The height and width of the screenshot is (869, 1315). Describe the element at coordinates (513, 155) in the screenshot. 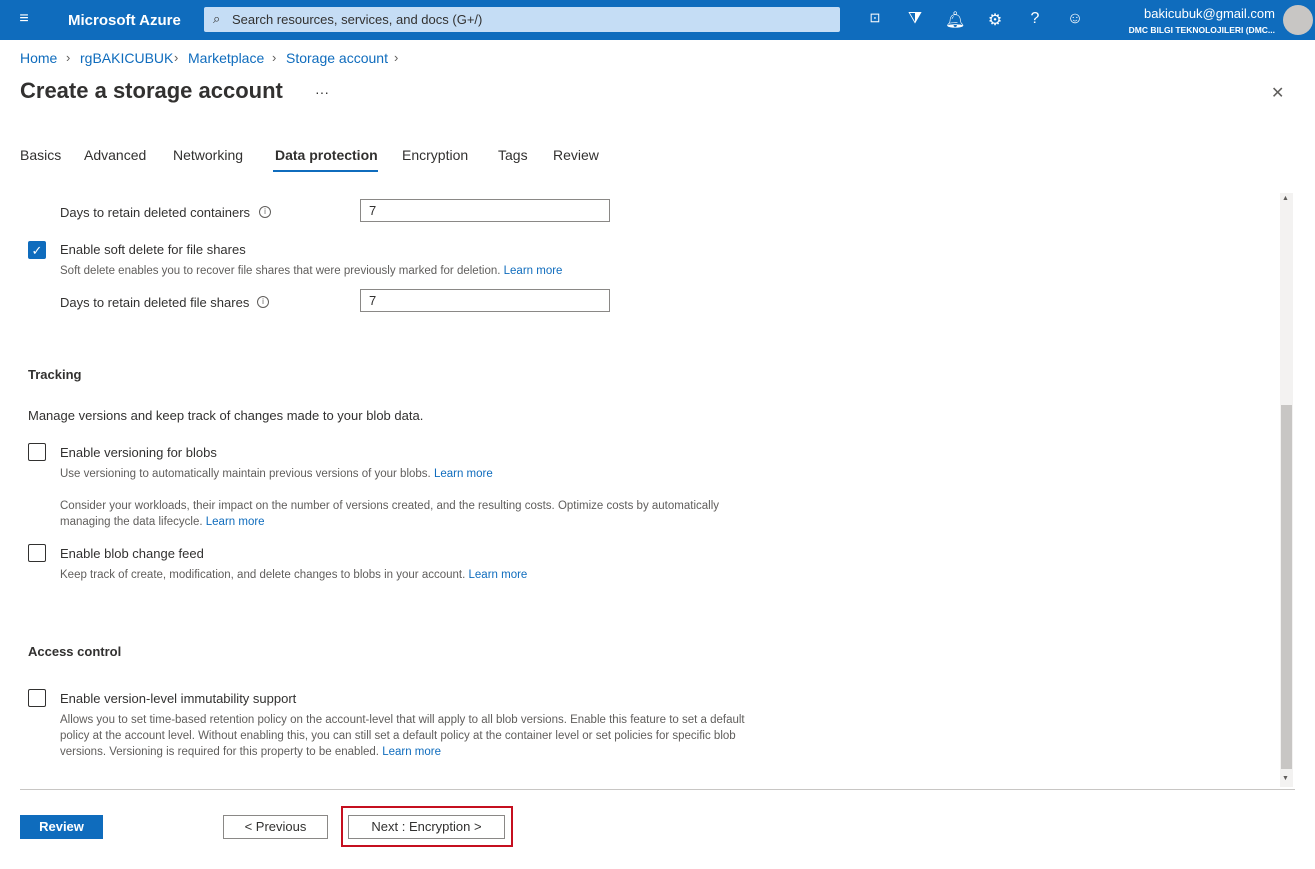

I see `tab-tags: Tags` at that location.